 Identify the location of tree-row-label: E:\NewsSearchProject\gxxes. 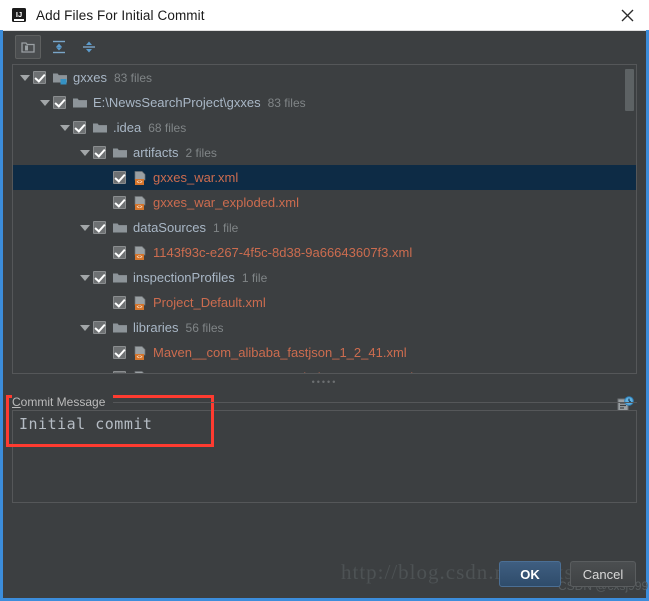
(177, 102).